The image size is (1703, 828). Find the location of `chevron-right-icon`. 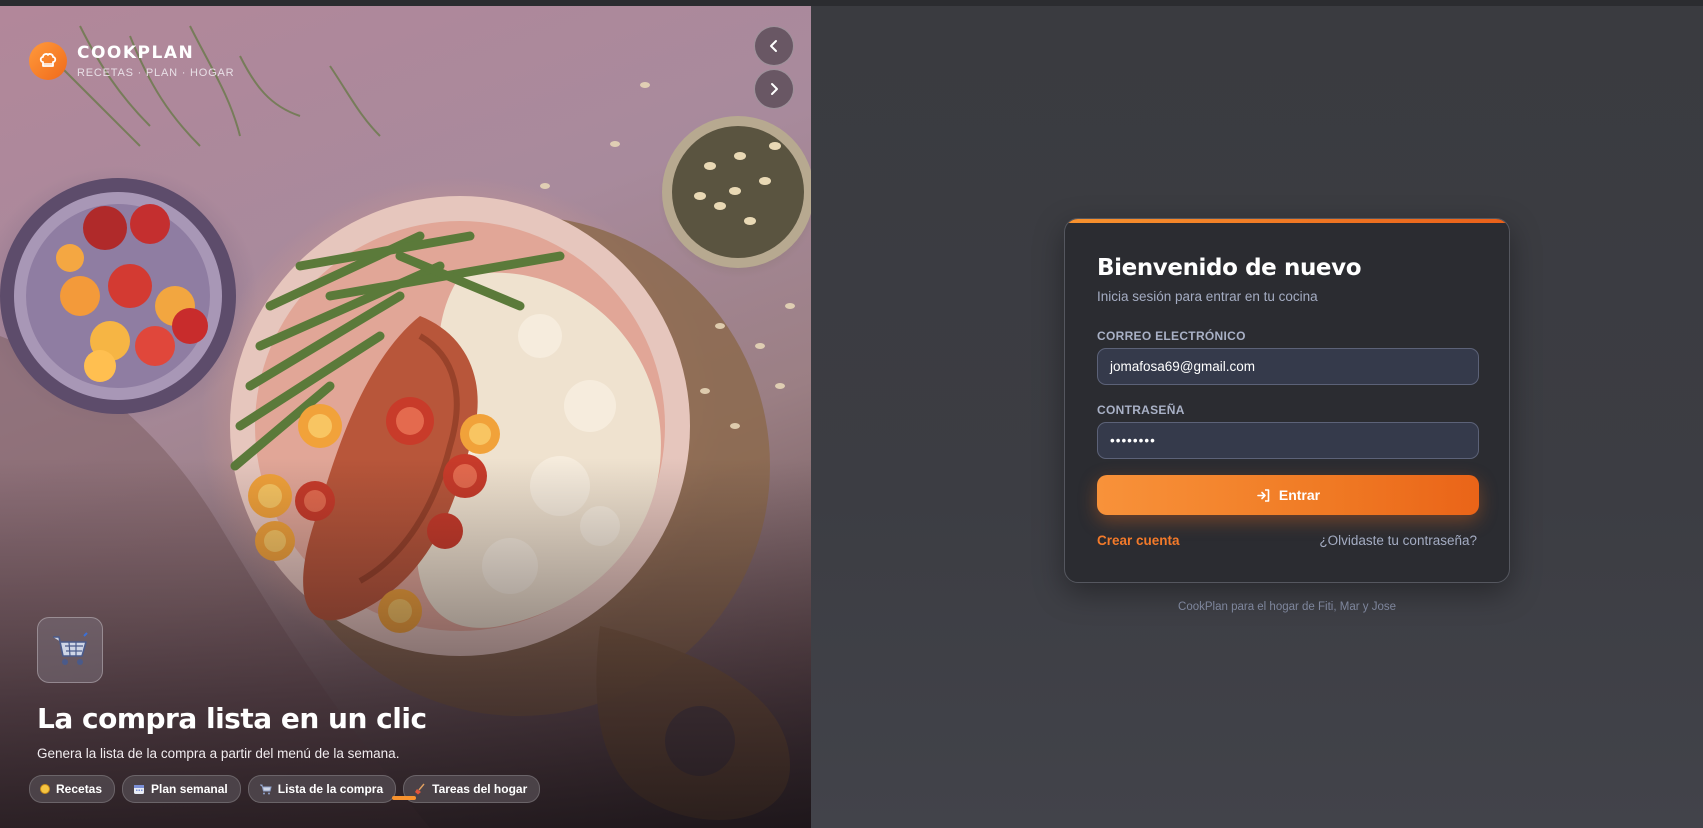

chevron-right-icon is located at coordinates (774, 89).